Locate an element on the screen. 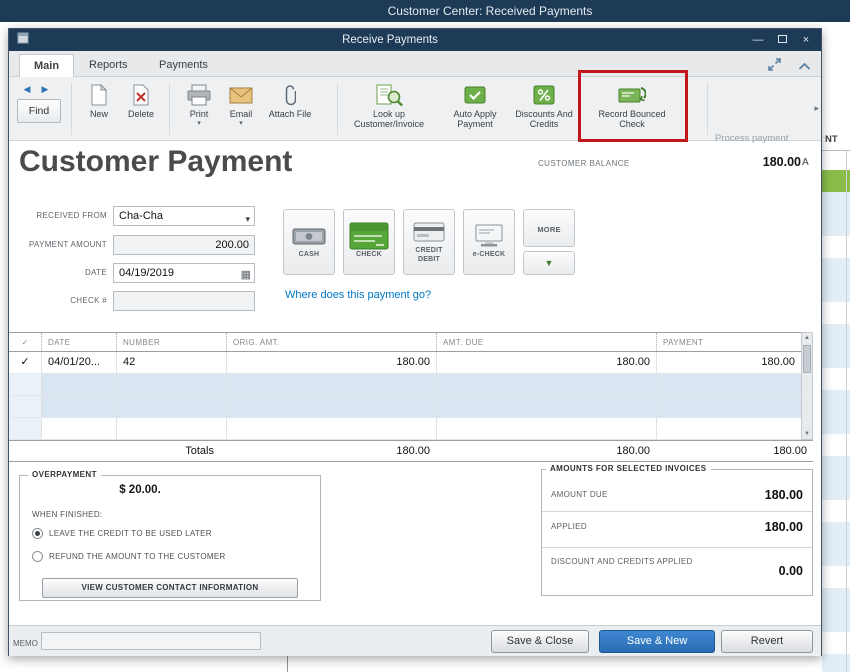 Image resolution: width=850 pixels, height=672 pixels. restore-icon is located at coordinates (782, 39).